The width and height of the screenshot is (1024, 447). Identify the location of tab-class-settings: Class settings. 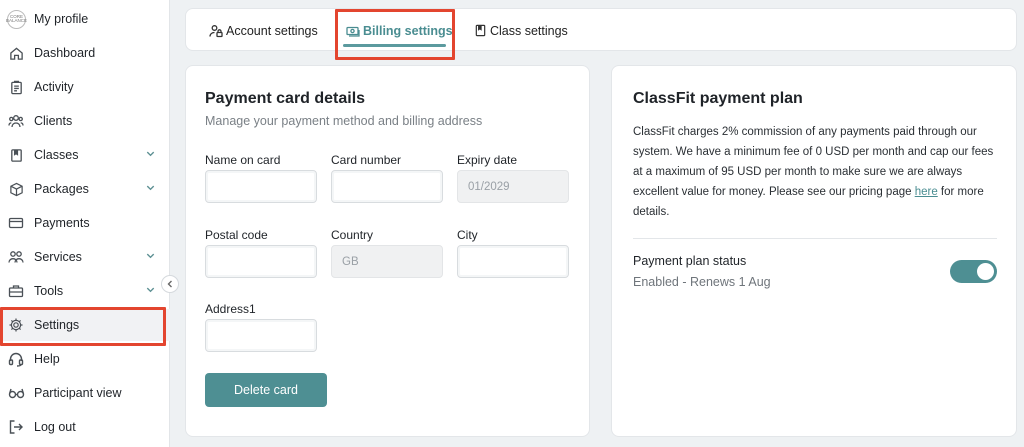
(521, 30).